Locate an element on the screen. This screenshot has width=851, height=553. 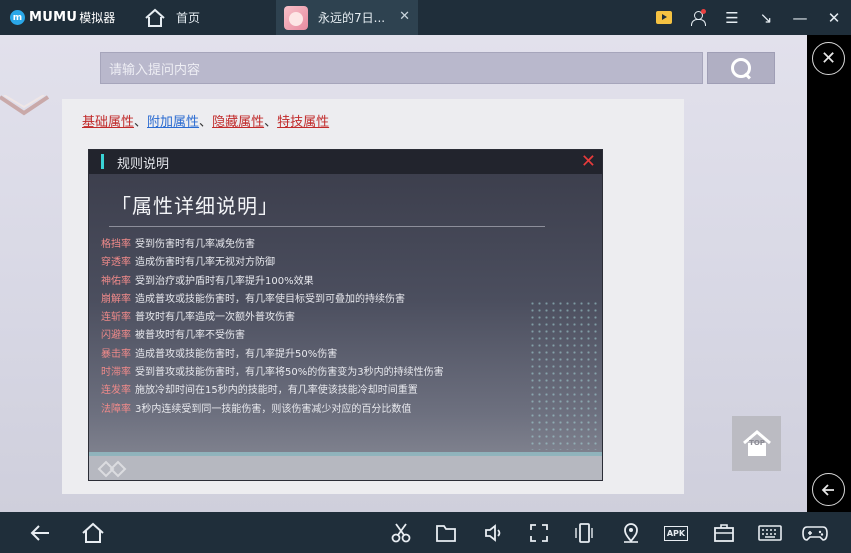
panel-divider is located at coordinates (327, 226).